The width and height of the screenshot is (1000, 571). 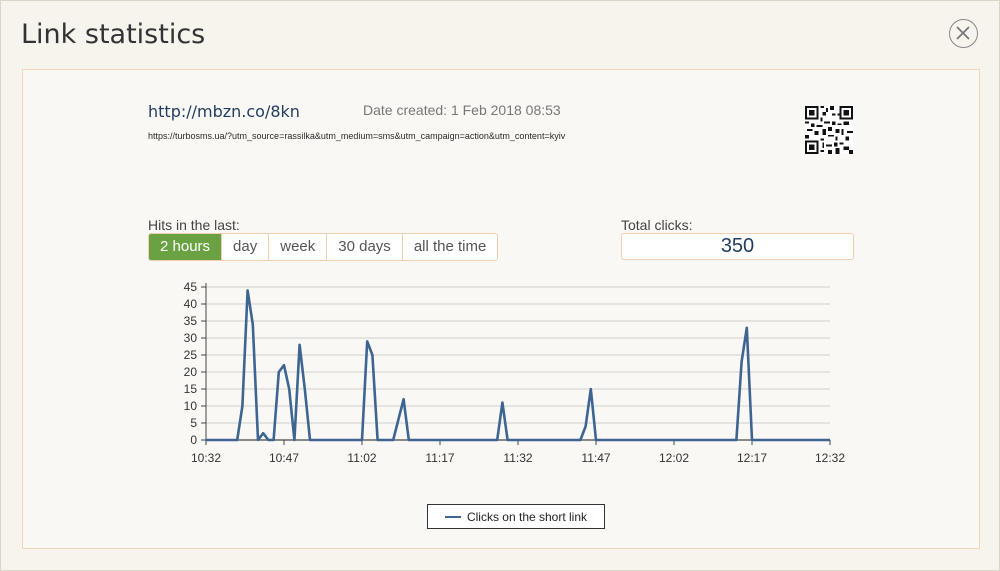 I want to click on x-tick-label: 11:02, so click(x=361, y=458).